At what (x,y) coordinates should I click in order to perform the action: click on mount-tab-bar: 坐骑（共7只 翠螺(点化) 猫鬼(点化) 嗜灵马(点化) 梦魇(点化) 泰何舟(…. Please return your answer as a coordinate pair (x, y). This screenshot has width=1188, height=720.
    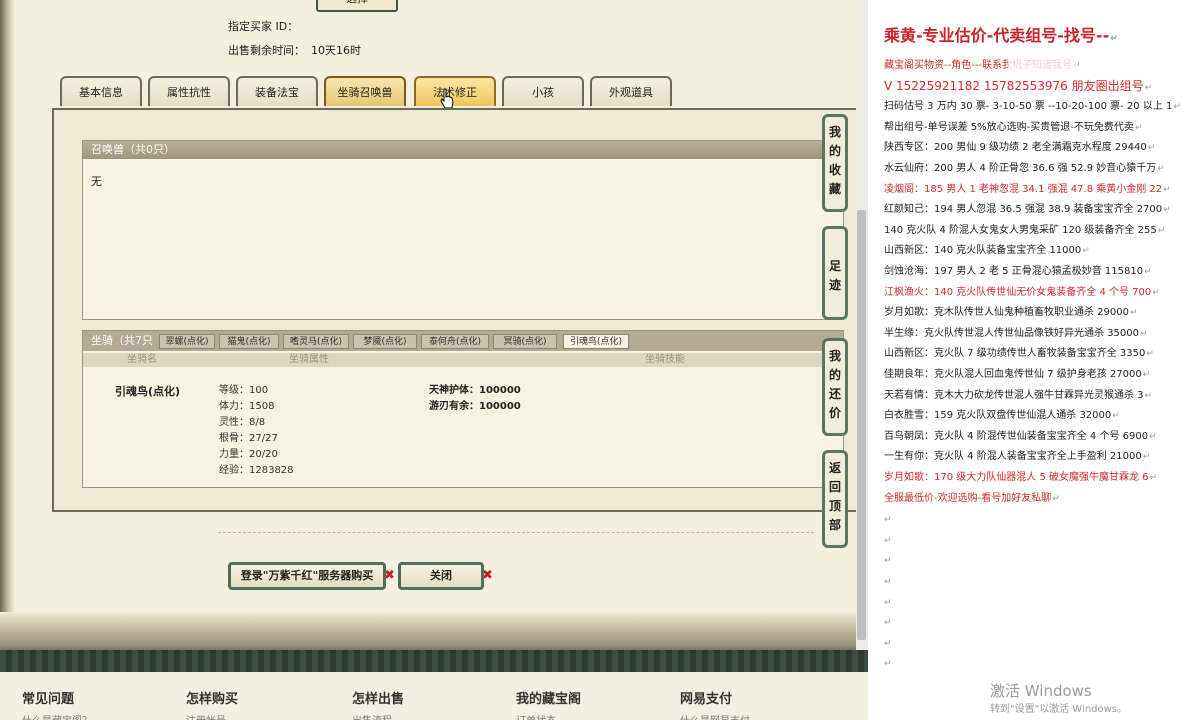
    Looking at the image, I should click on (463, 341).